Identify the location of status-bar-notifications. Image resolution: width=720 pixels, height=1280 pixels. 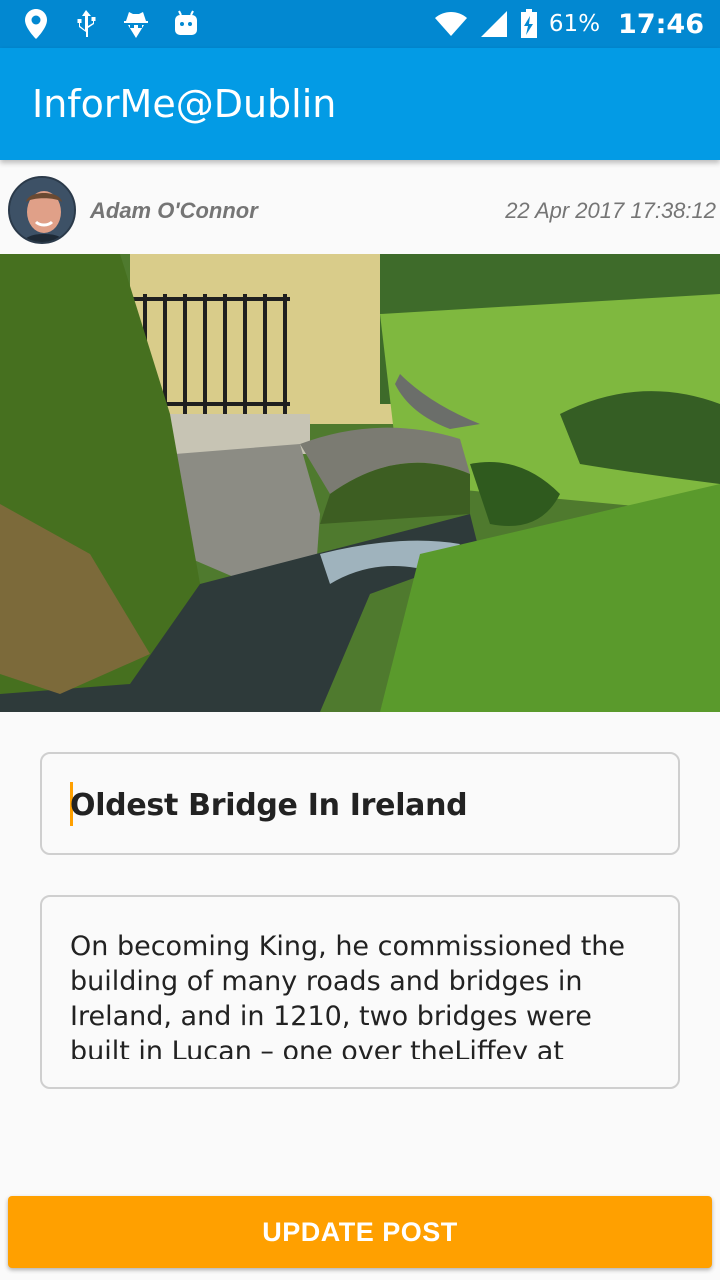
(111, 24).